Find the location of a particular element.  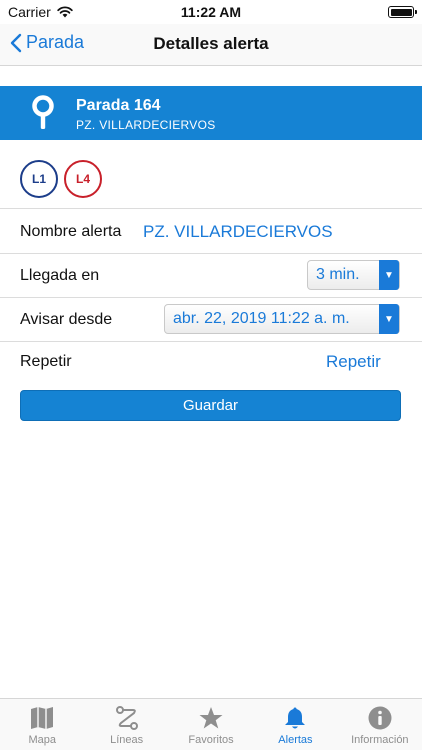

status-bar: Carrier 11:22 AM is located at coordinates (211, 12).